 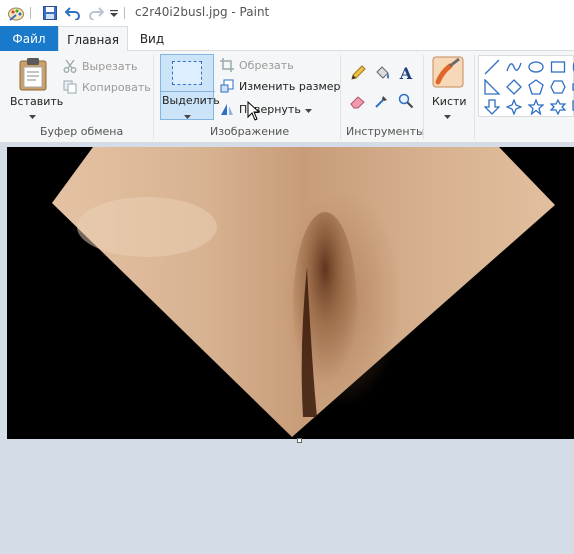 I want to click on text-icon: A, so click(x=406, y=73).